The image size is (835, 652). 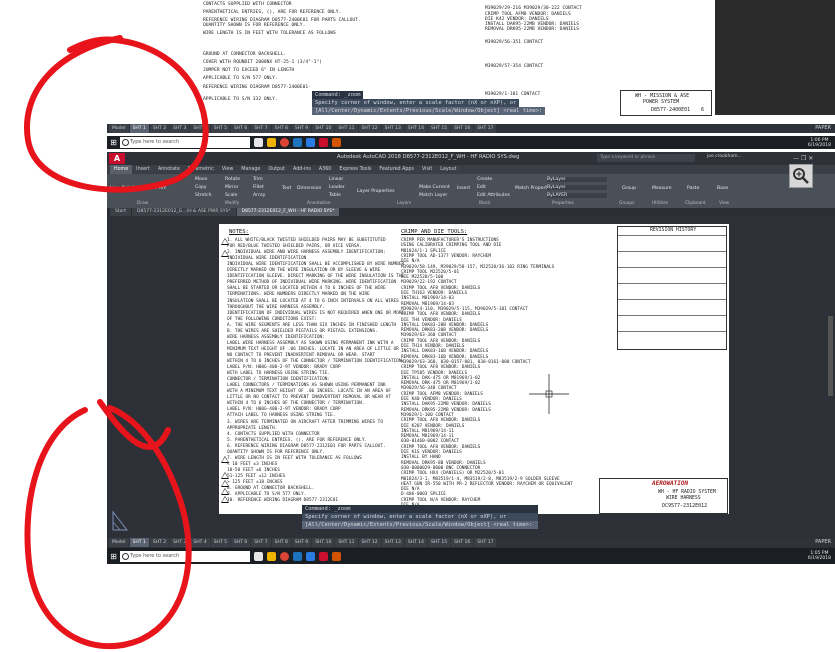 What do you see at coordinates (116, 114) in the screenshot?
I see `red-circle-top-icon` at bounding box center [116, 114].